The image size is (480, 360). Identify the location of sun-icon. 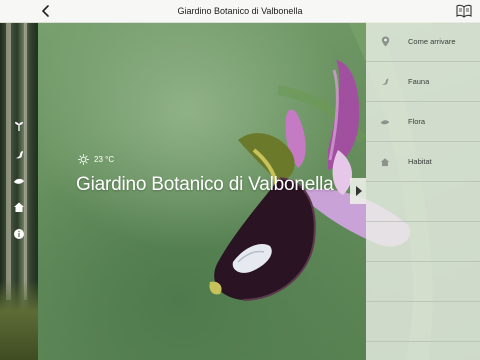
(83, 159).